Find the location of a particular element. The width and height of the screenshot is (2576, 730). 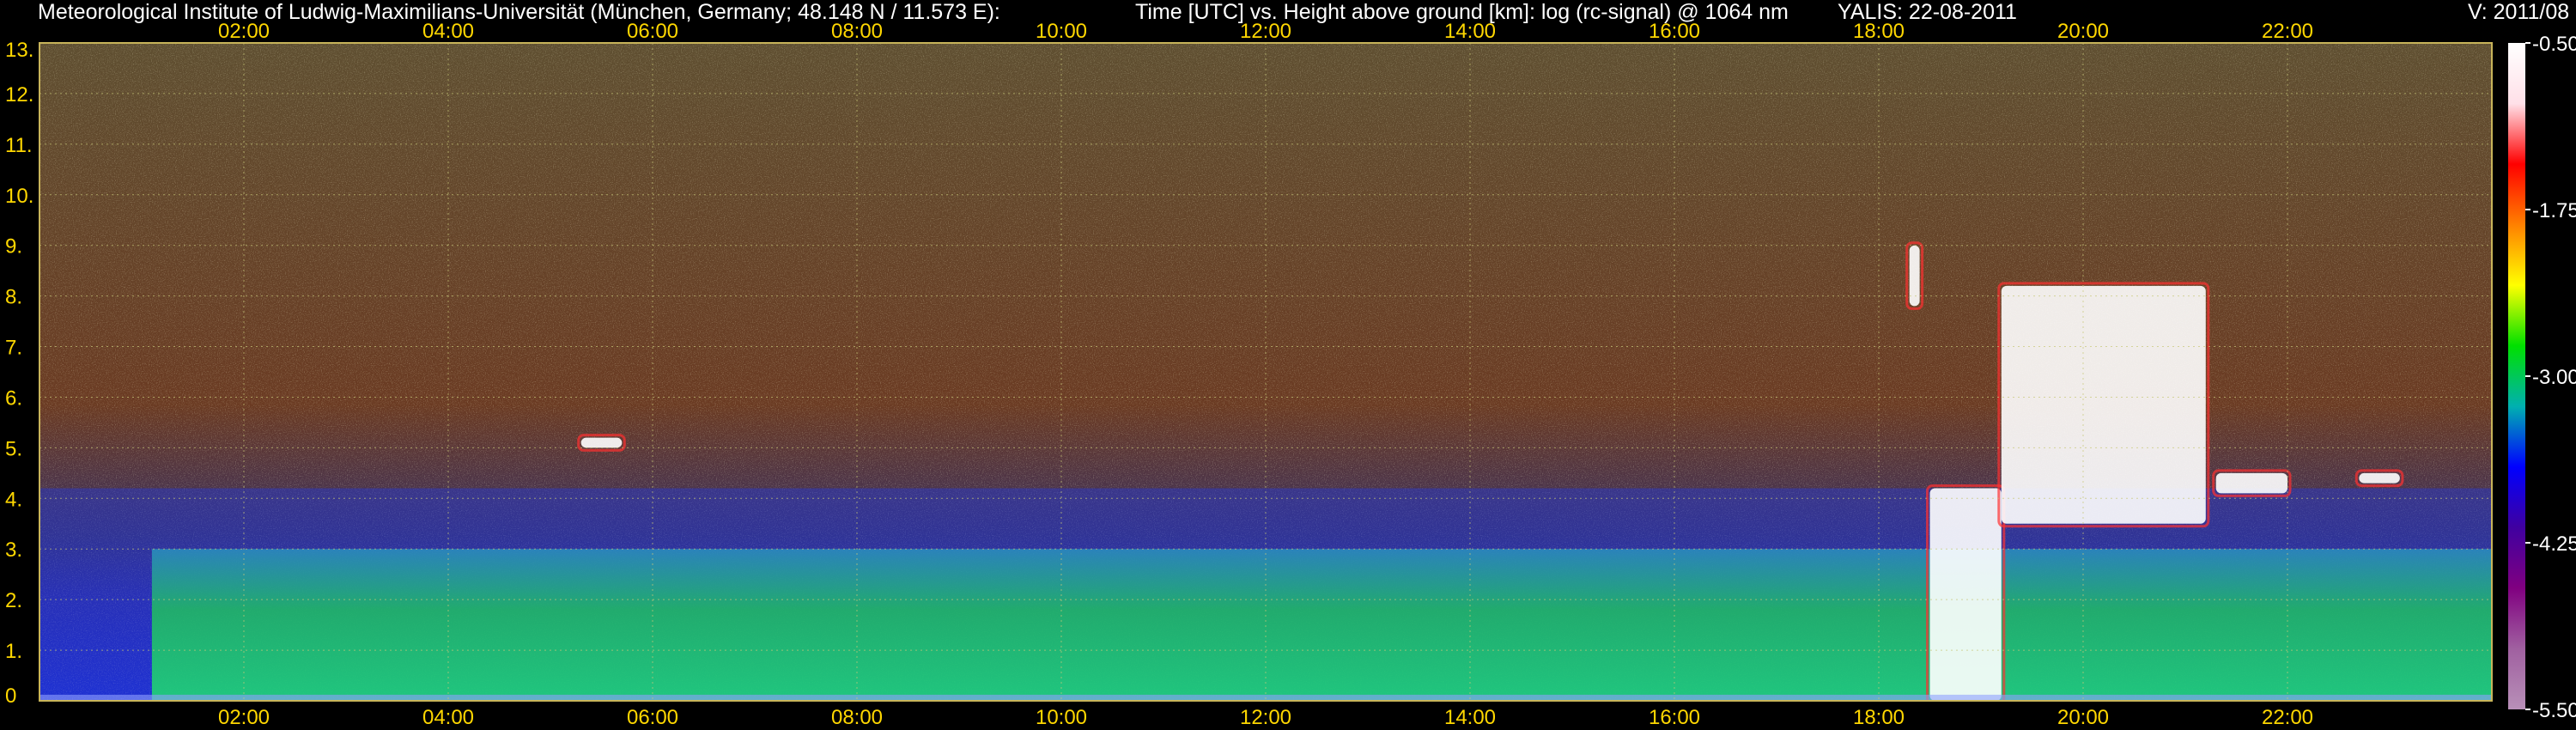

x-tick-label-top: 06:00 is located at coordinates (652, 31).